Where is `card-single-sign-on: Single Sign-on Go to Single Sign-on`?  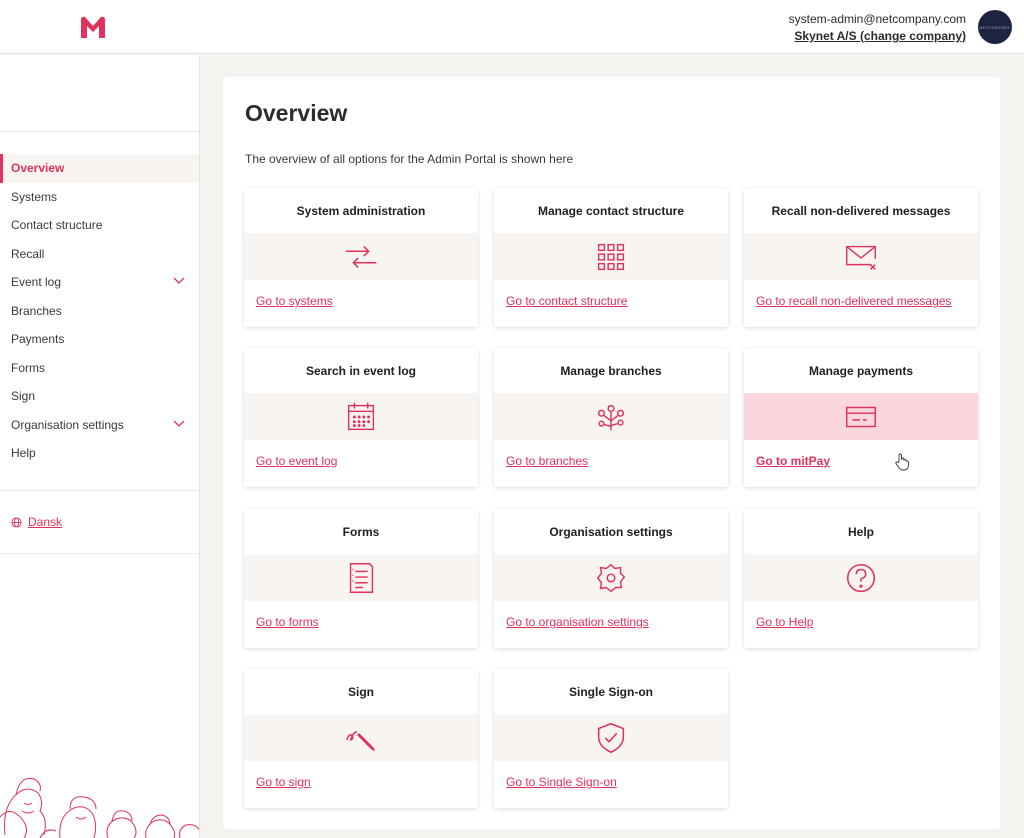
card-single-sign-on: Single Sign-on Go to Single Sign-on is located at coordinates (611, 738).